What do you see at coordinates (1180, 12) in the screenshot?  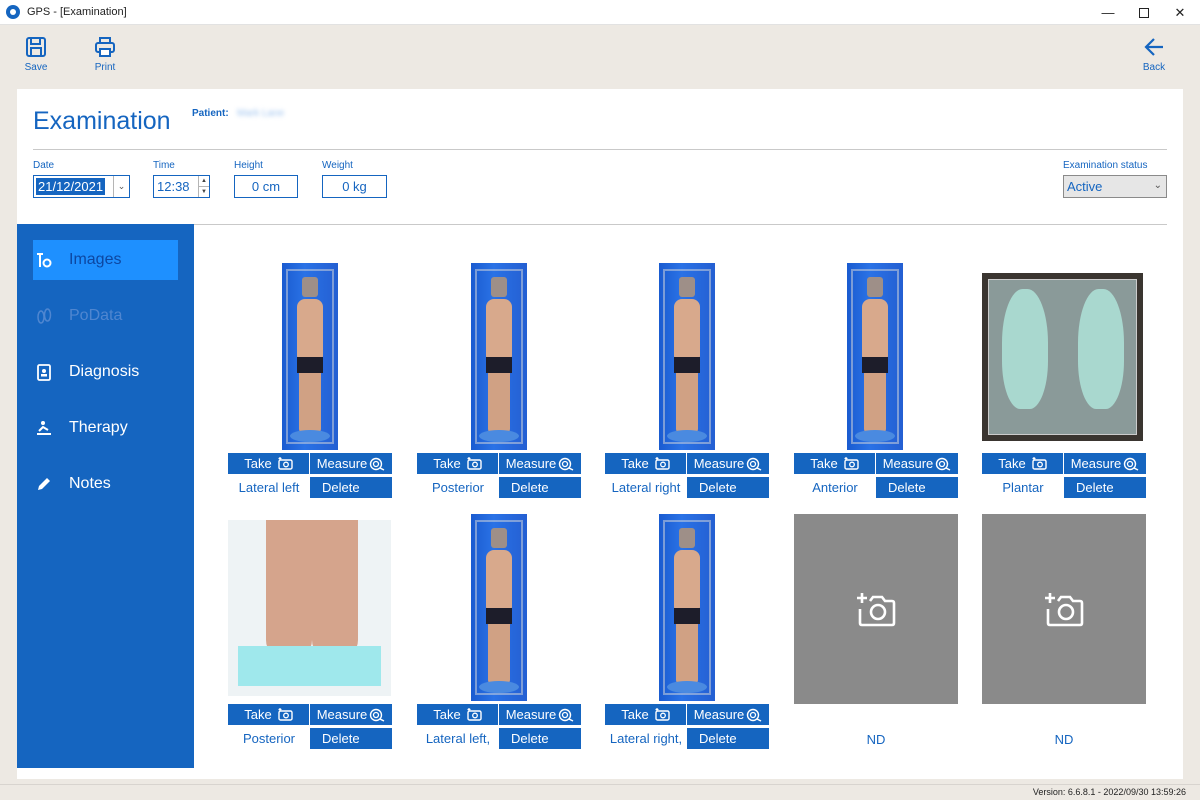 I see `close-window-button: ✕` at bounding box center [1180, 12].